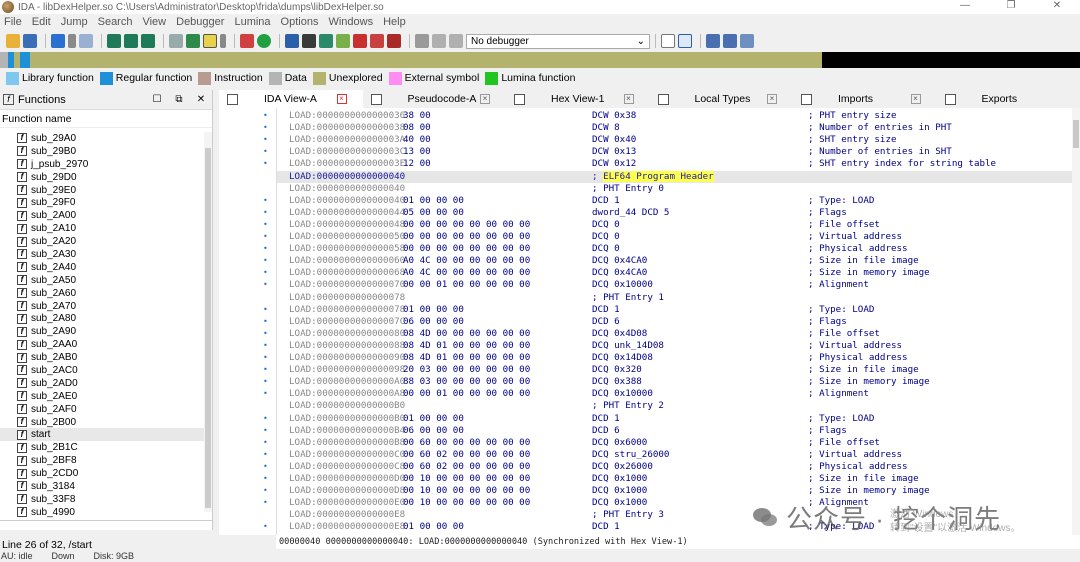 The width and height of the screenshot is (1080, 562). I want to click on function-list-item: f start, so click(102, 435).